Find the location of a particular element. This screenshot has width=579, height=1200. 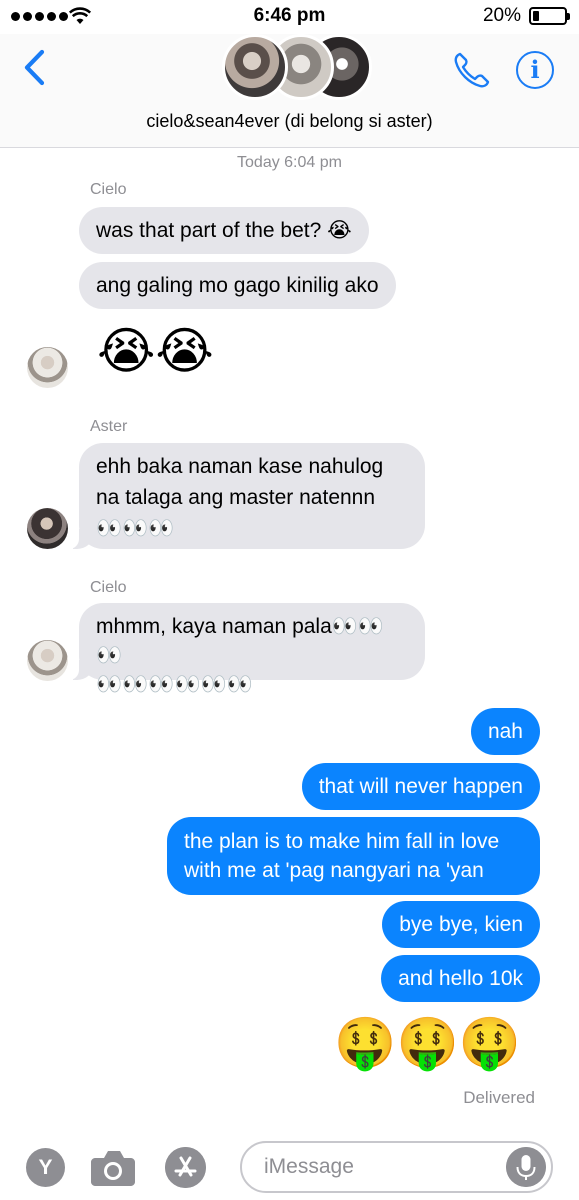

message-text-line: with me at 'pag nangyari na 'yan is located at coordinates (334, 870).